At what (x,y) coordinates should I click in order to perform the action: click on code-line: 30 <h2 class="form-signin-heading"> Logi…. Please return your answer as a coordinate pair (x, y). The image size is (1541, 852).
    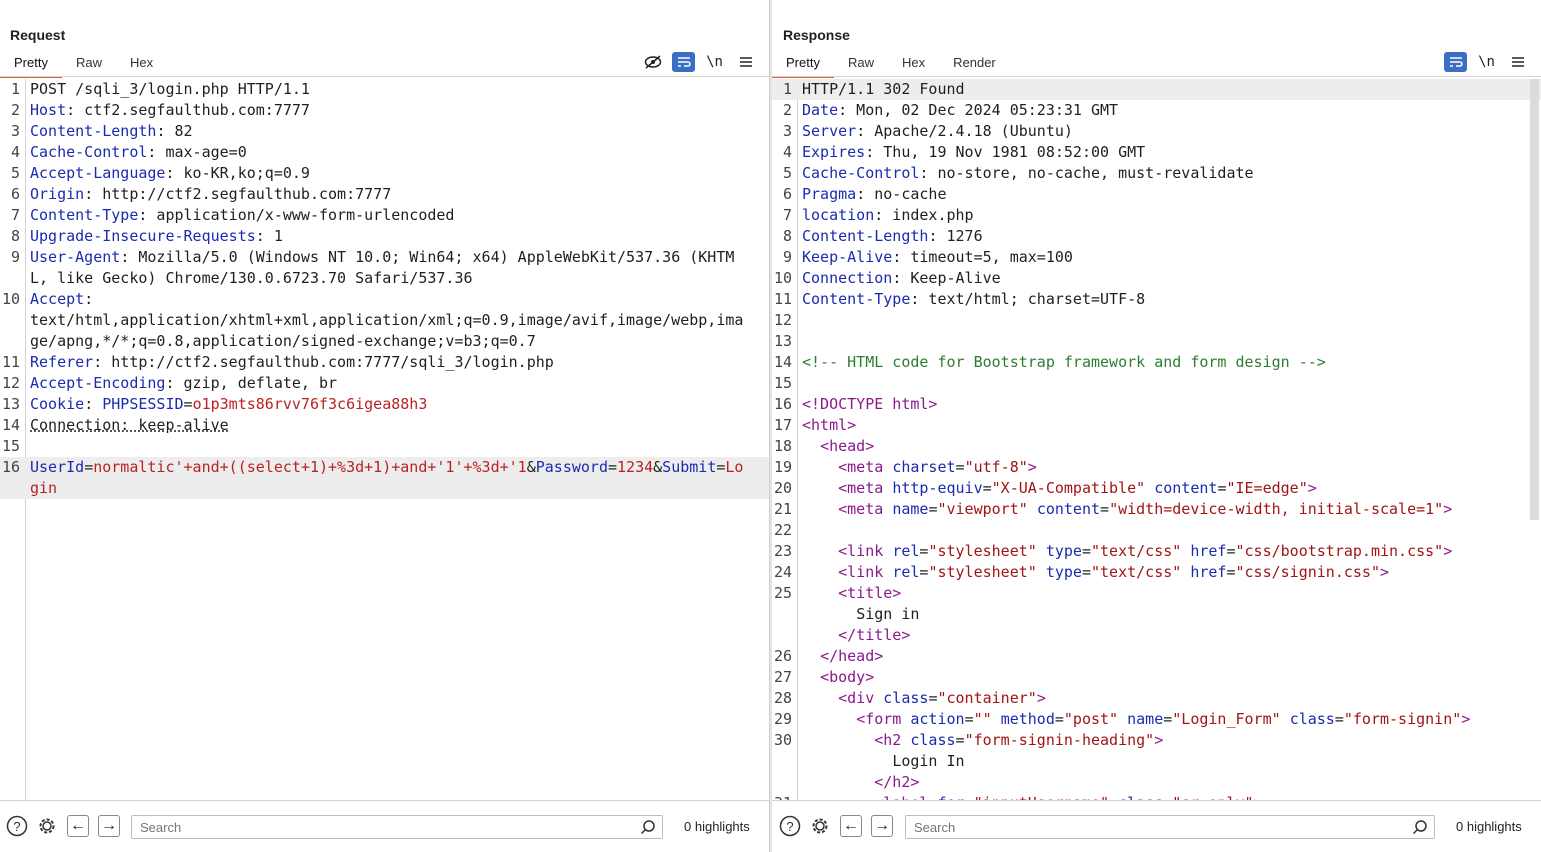
    Looking at the image, I should click on (1156, 761).